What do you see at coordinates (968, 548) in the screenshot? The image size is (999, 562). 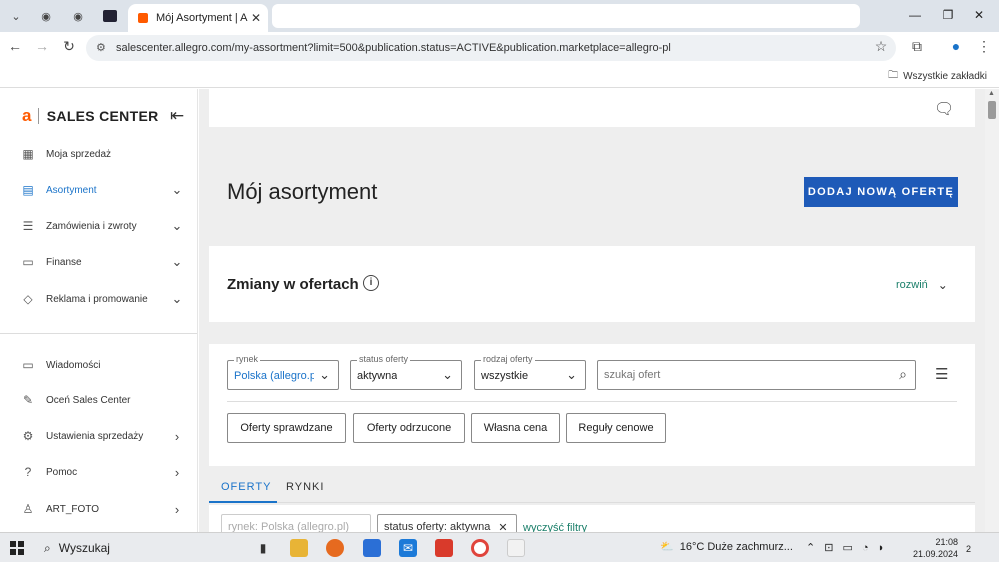 I see `notification-icon: 2` at bounding box center [968, 548].